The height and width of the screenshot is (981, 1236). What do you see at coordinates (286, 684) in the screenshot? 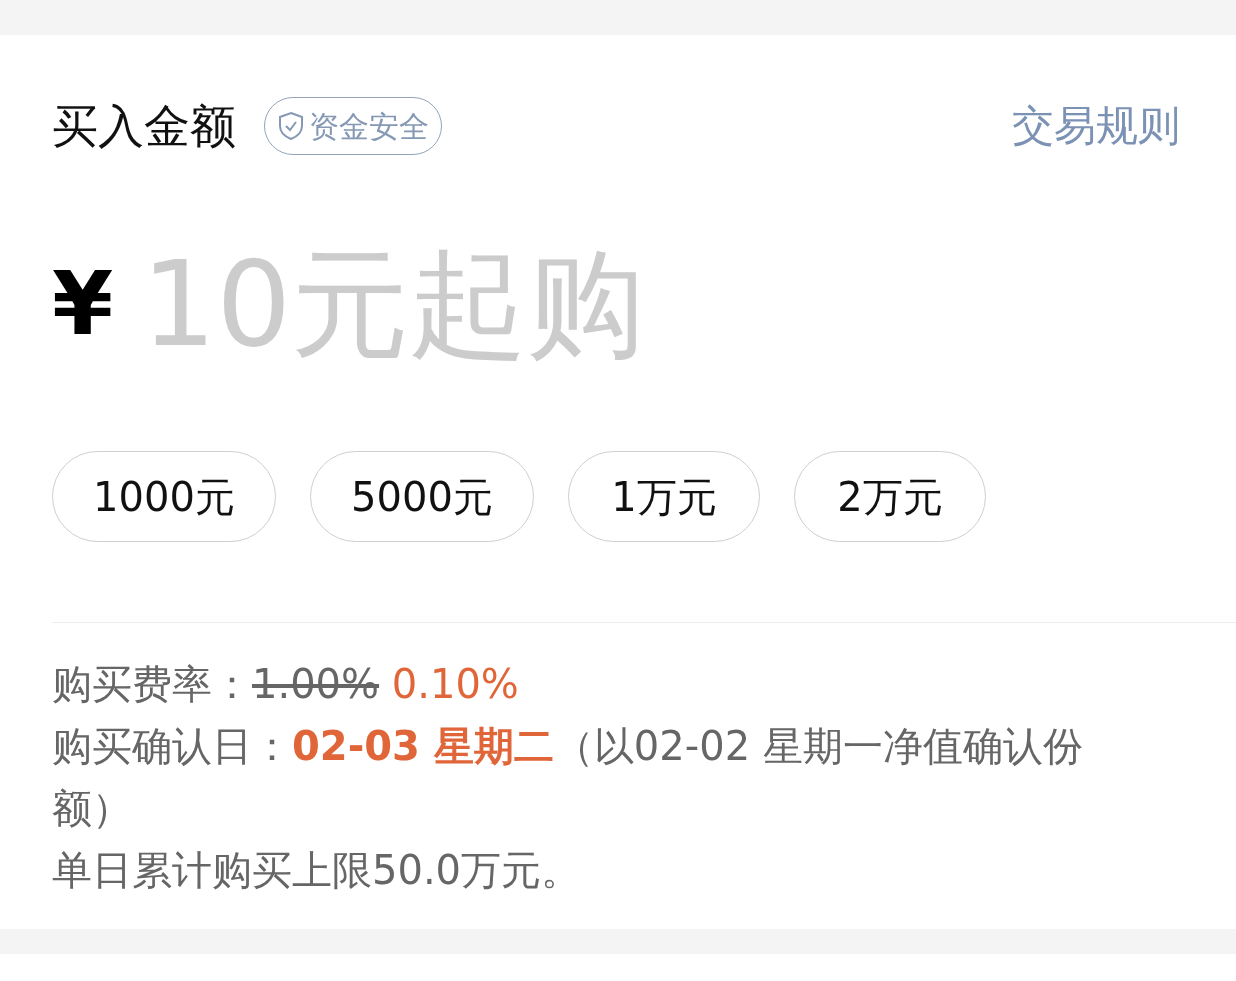
I see `fee-rate-text: 购买费率：1.00% 0.10%` at bounding box center [286, 684].